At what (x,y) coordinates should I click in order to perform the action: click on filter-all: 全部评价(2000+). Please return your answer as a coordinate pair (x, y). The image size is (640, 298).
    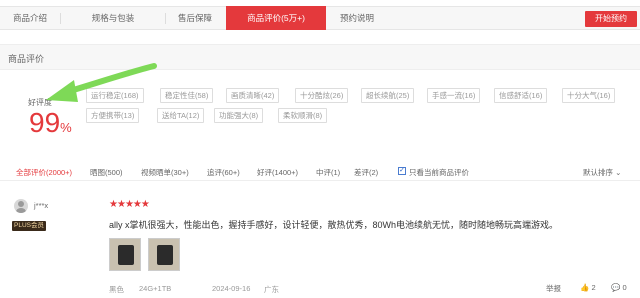
    Looking at the image, I should click on (44, 172).